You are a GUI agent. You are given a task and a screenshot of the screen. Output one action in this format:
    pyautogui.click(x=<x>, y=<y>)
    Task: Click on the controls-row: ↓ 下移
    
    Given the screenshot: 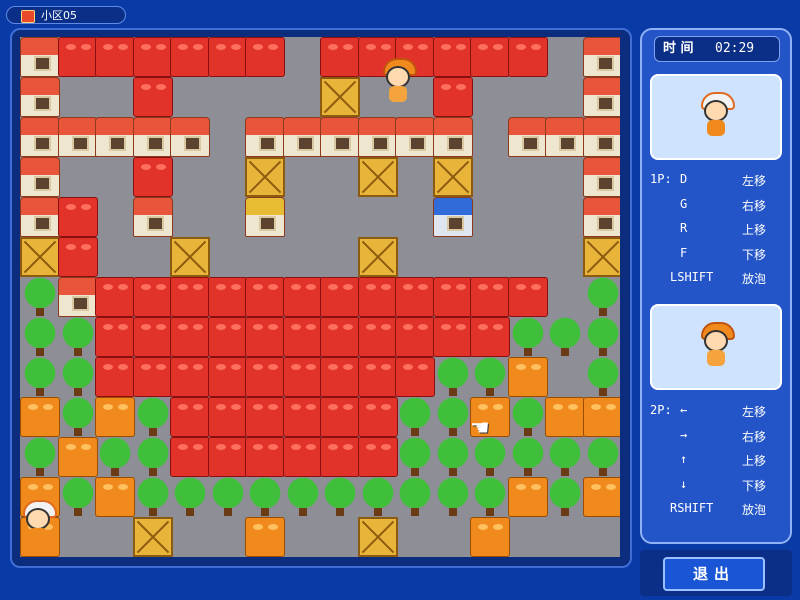 What is the action you would take?
    pyautogui.click(x=715, y=489)
    